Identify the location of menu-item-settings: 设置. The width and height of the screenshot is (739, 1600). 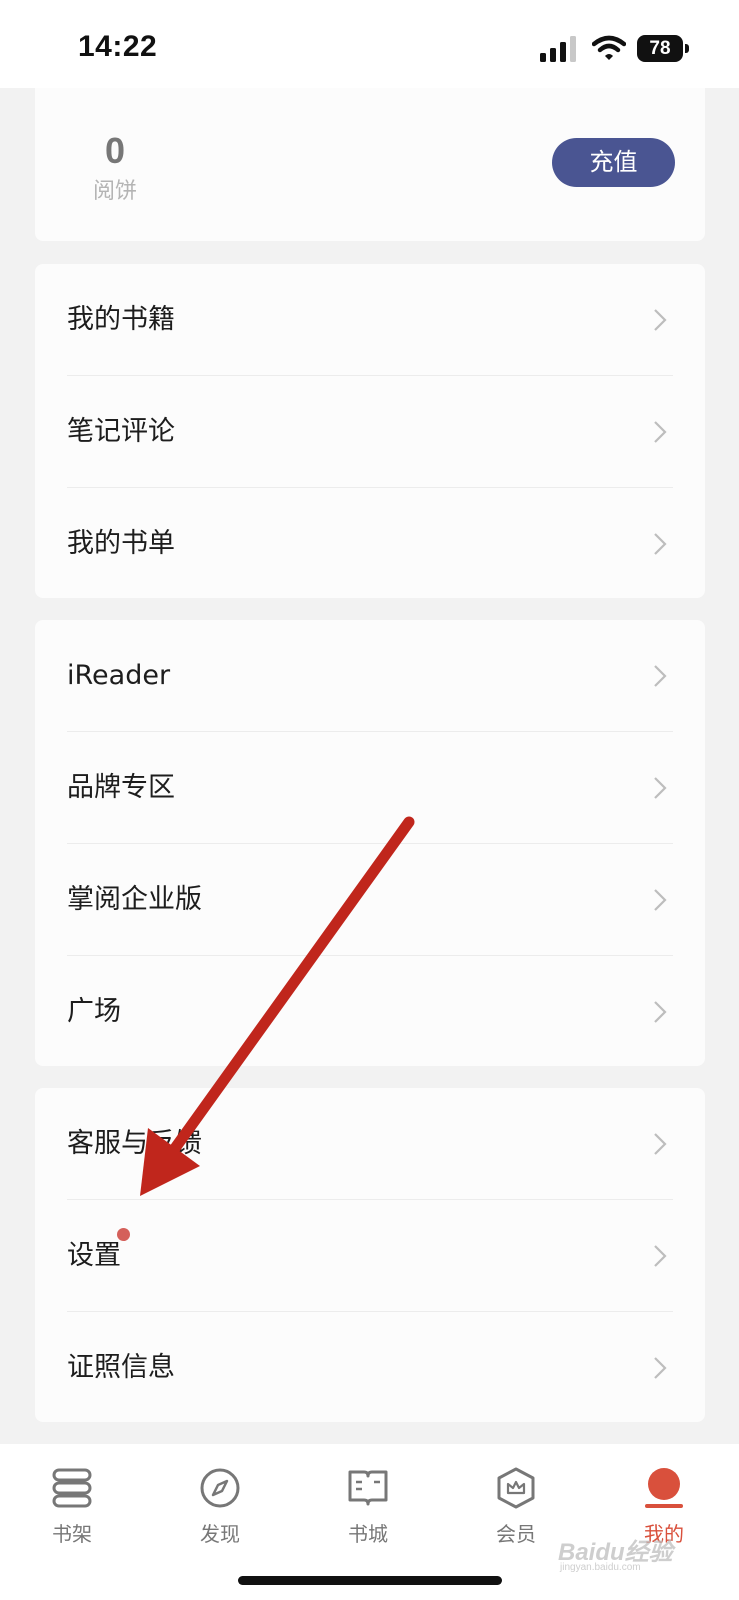
(370, 1256).